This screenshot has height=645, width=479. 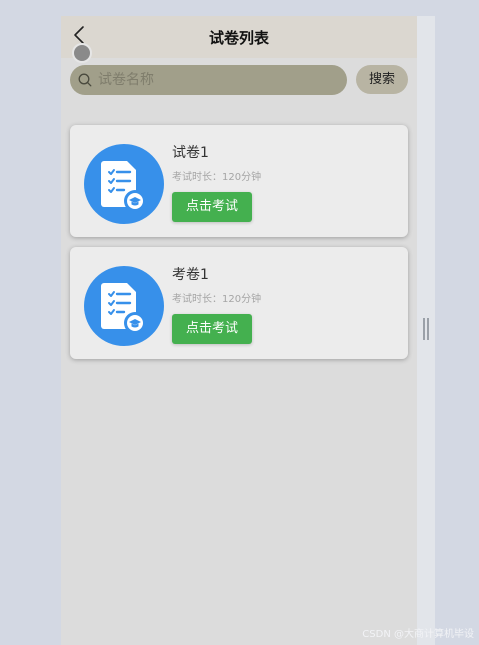 What do you see at coordinates (190, 153) in the screenshot?
I see `paper-title: 试卷1` at bounding box center [190, 153].